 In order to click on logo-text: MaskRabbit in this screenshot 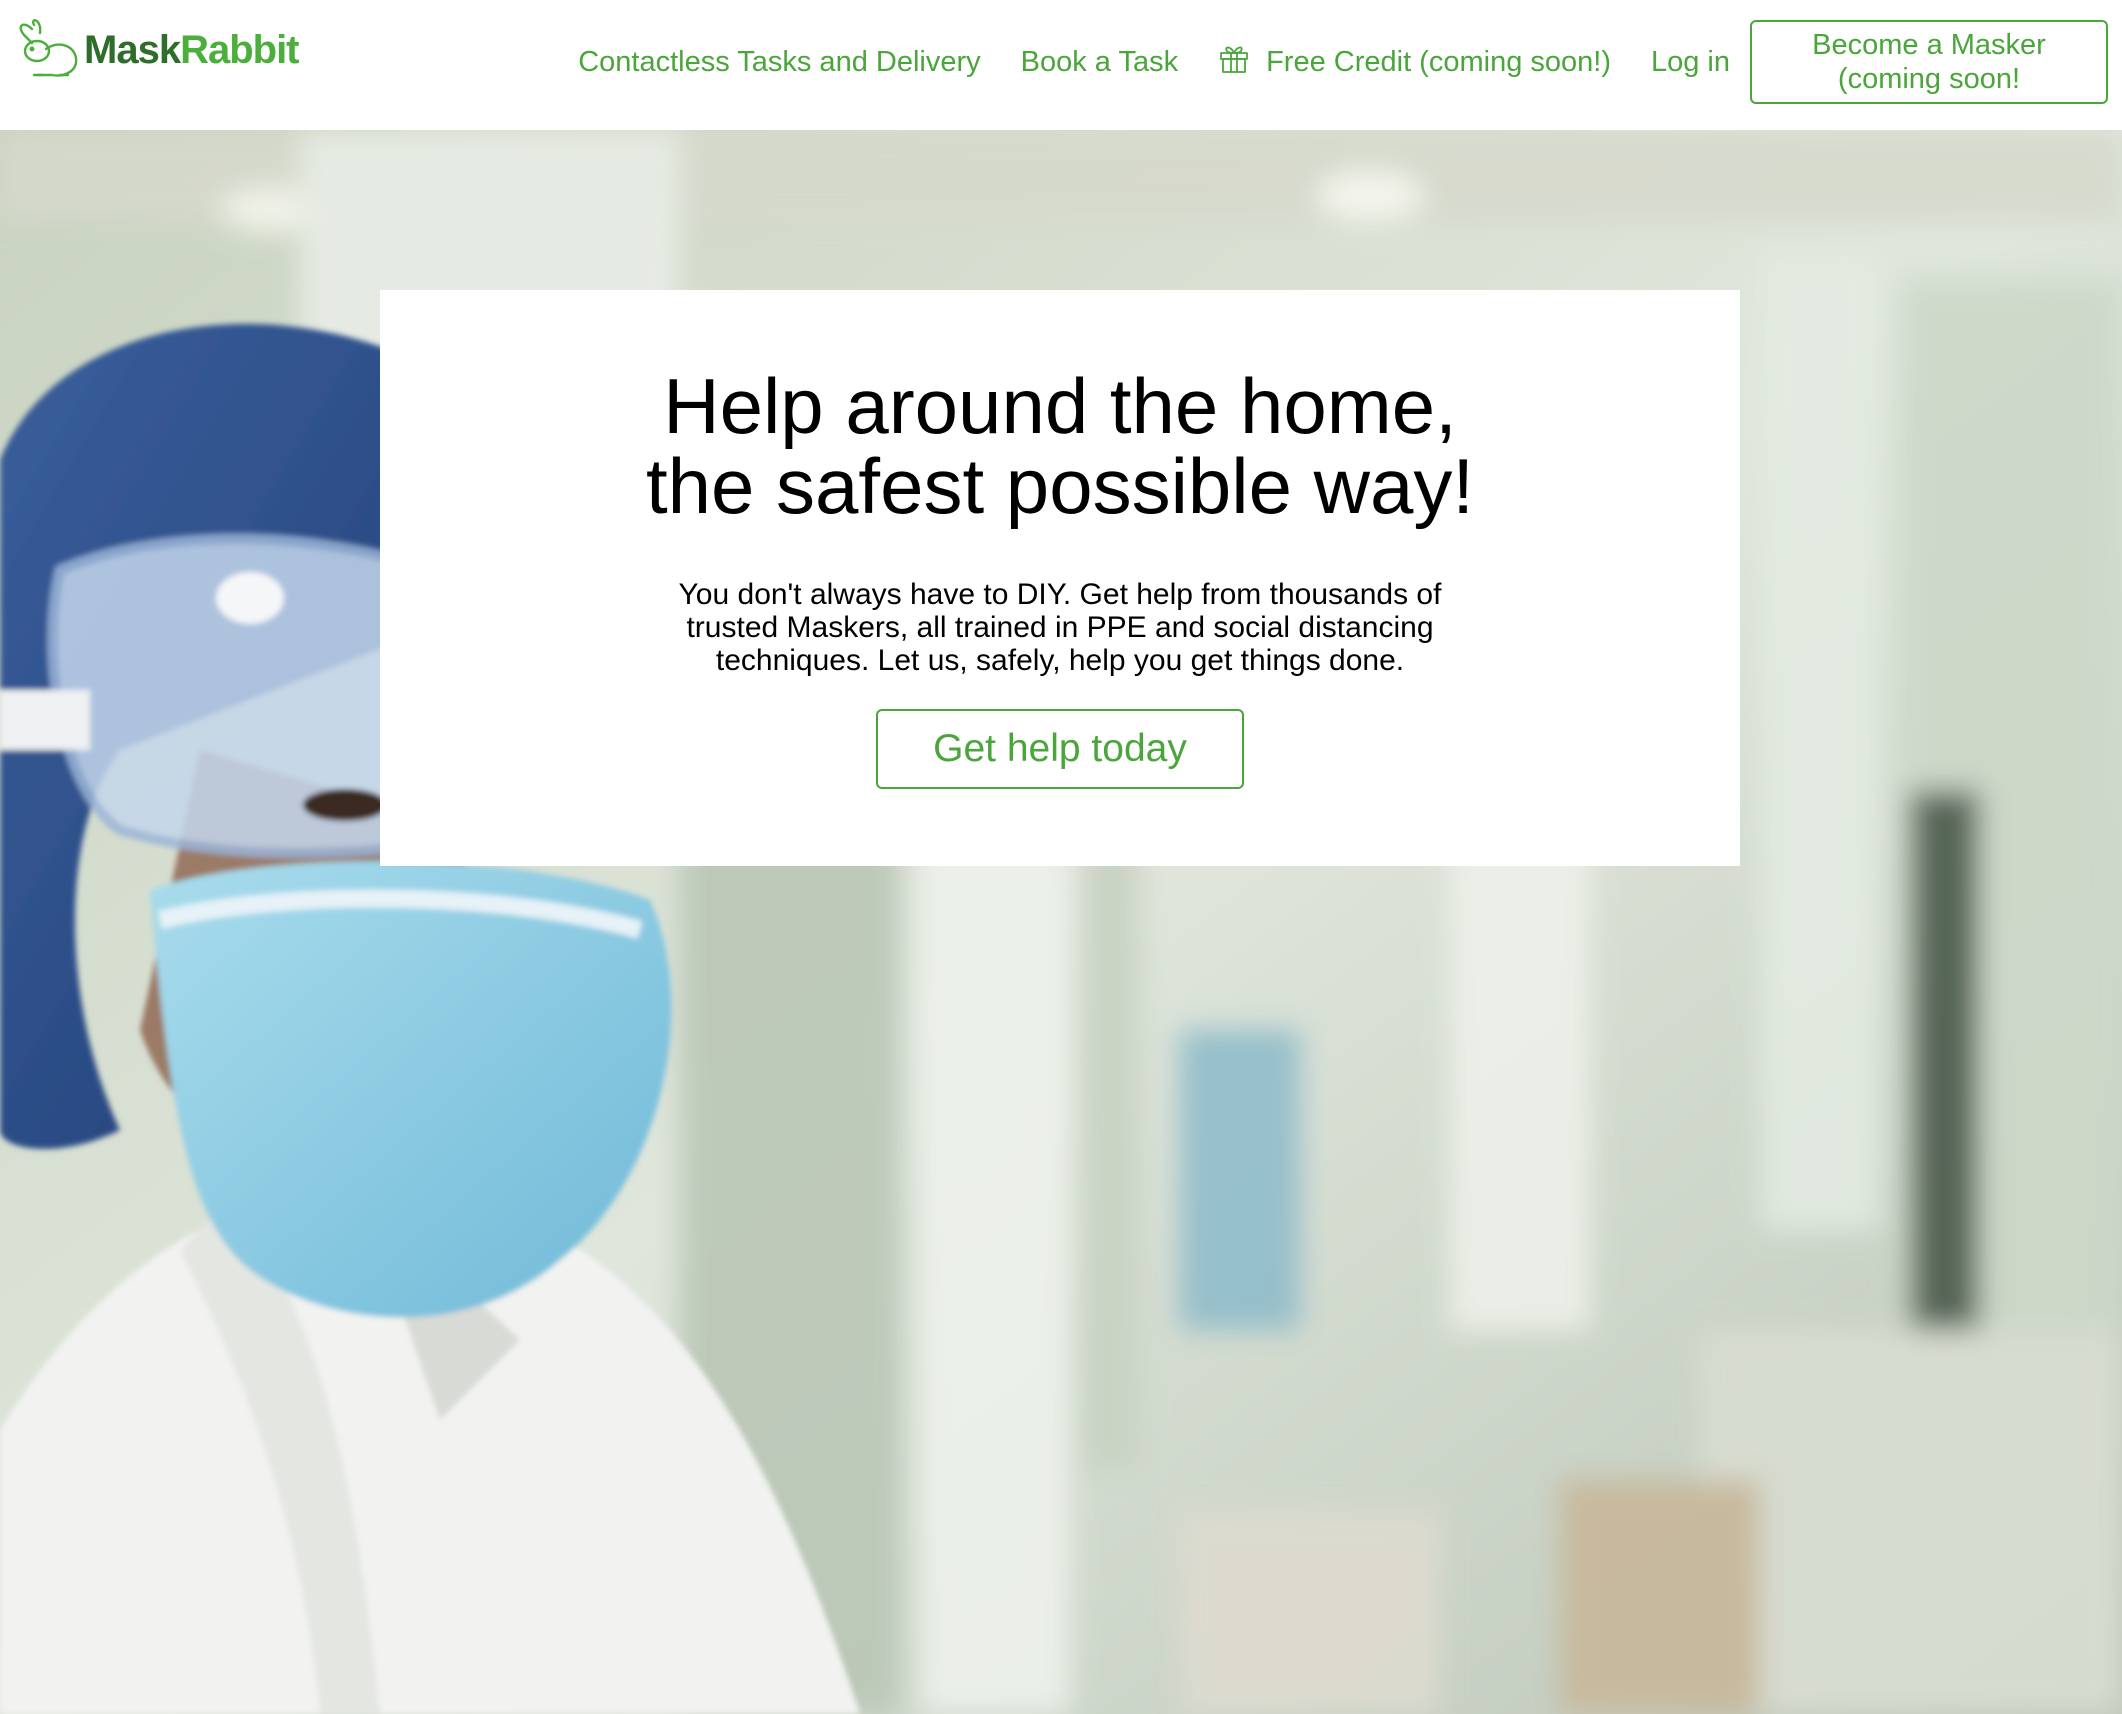, I will do `click(192, 50)`.